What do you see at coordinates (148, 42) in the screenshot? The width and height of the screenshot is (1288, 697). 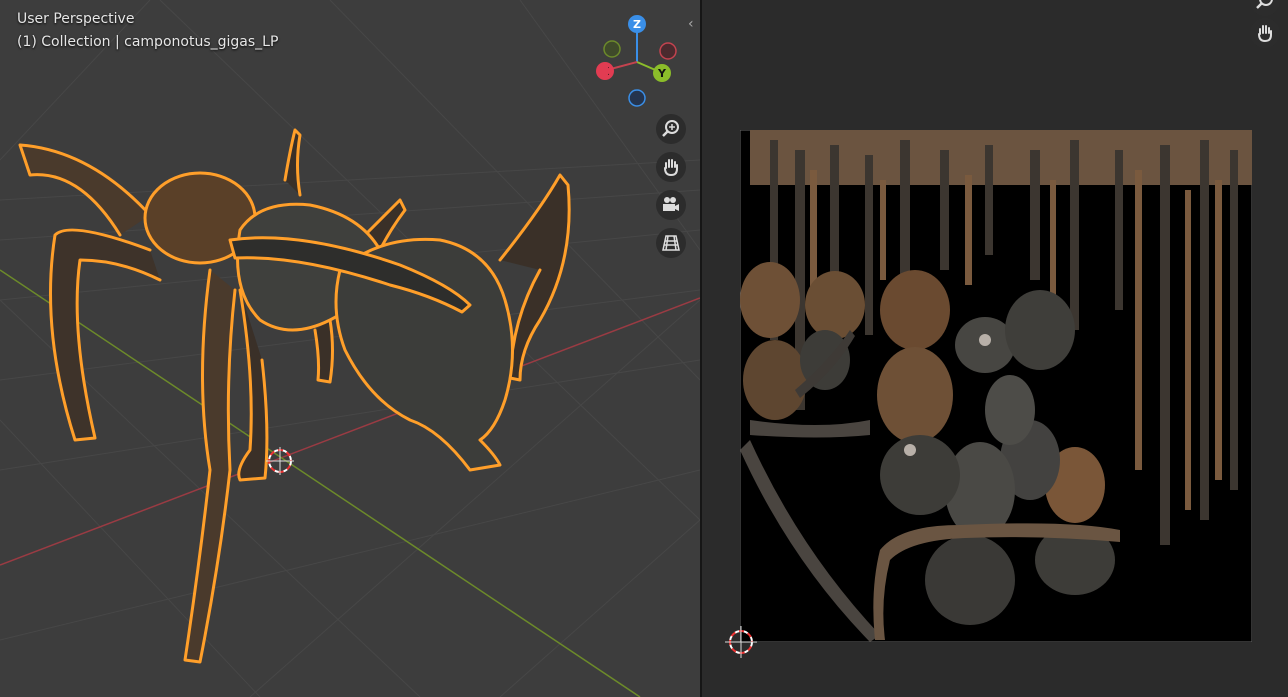 I see `collection-object-label: (1) Collection | camponotus_gigas_LP` at bounding box center [148, 42].